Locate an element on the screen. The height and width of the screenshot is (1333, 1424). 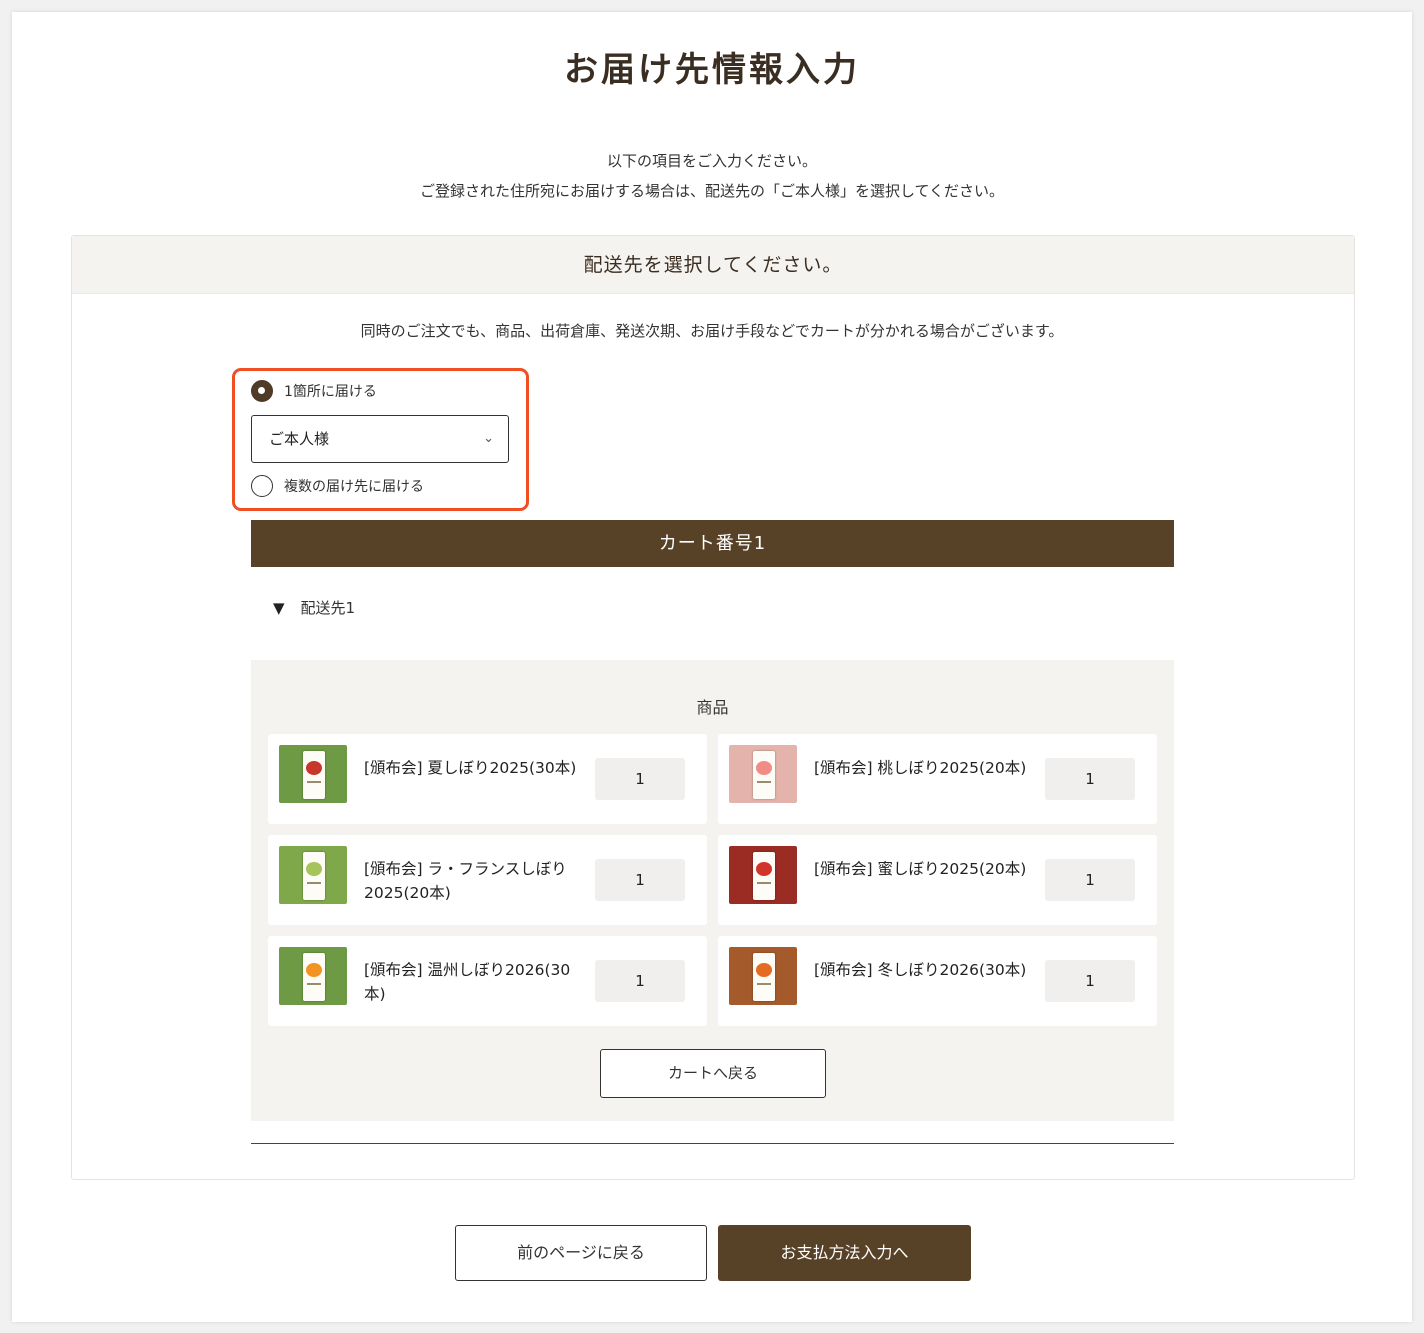
section-divider is located at coordinates (712, 1143).